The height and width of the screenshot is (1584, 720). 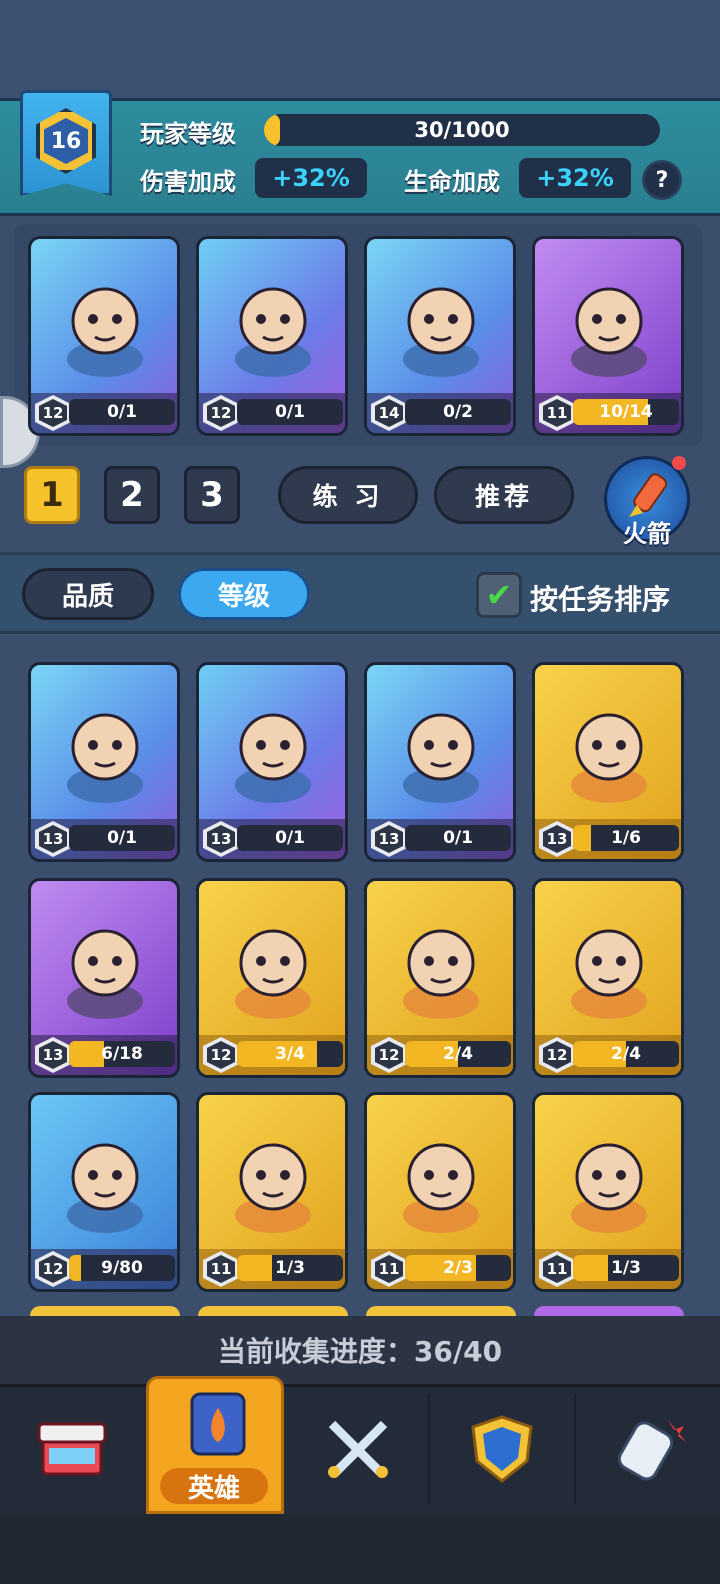 What do you see at coordinates (105, 965) in the screenshot?
I see `straw-hat-ninja-hero-portrait` at bounding box center [105, 965].